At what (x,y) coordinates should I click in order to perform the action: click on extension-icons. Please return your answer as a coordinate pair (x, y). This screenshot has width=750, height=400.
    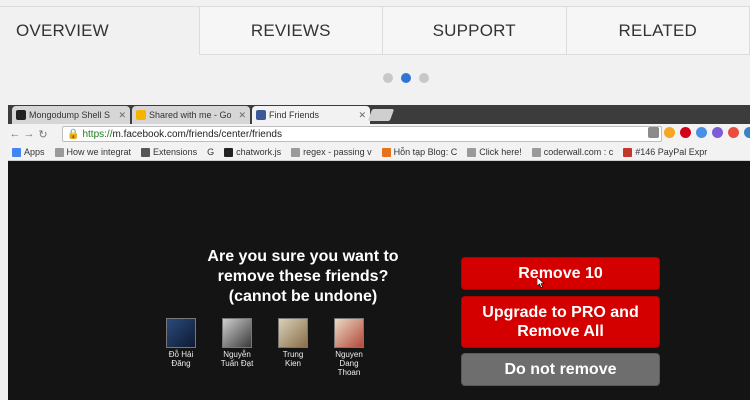
    Looking at the image, I should click on (699, 132).